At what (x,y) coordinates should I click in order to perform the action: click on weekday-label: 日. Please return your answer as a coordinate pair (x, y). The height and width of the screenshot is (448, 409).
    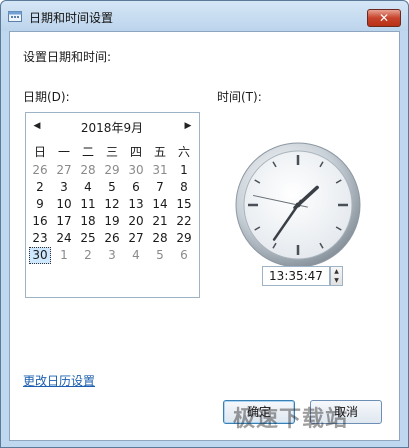
    Looking at the image, I should click on (39, 152).